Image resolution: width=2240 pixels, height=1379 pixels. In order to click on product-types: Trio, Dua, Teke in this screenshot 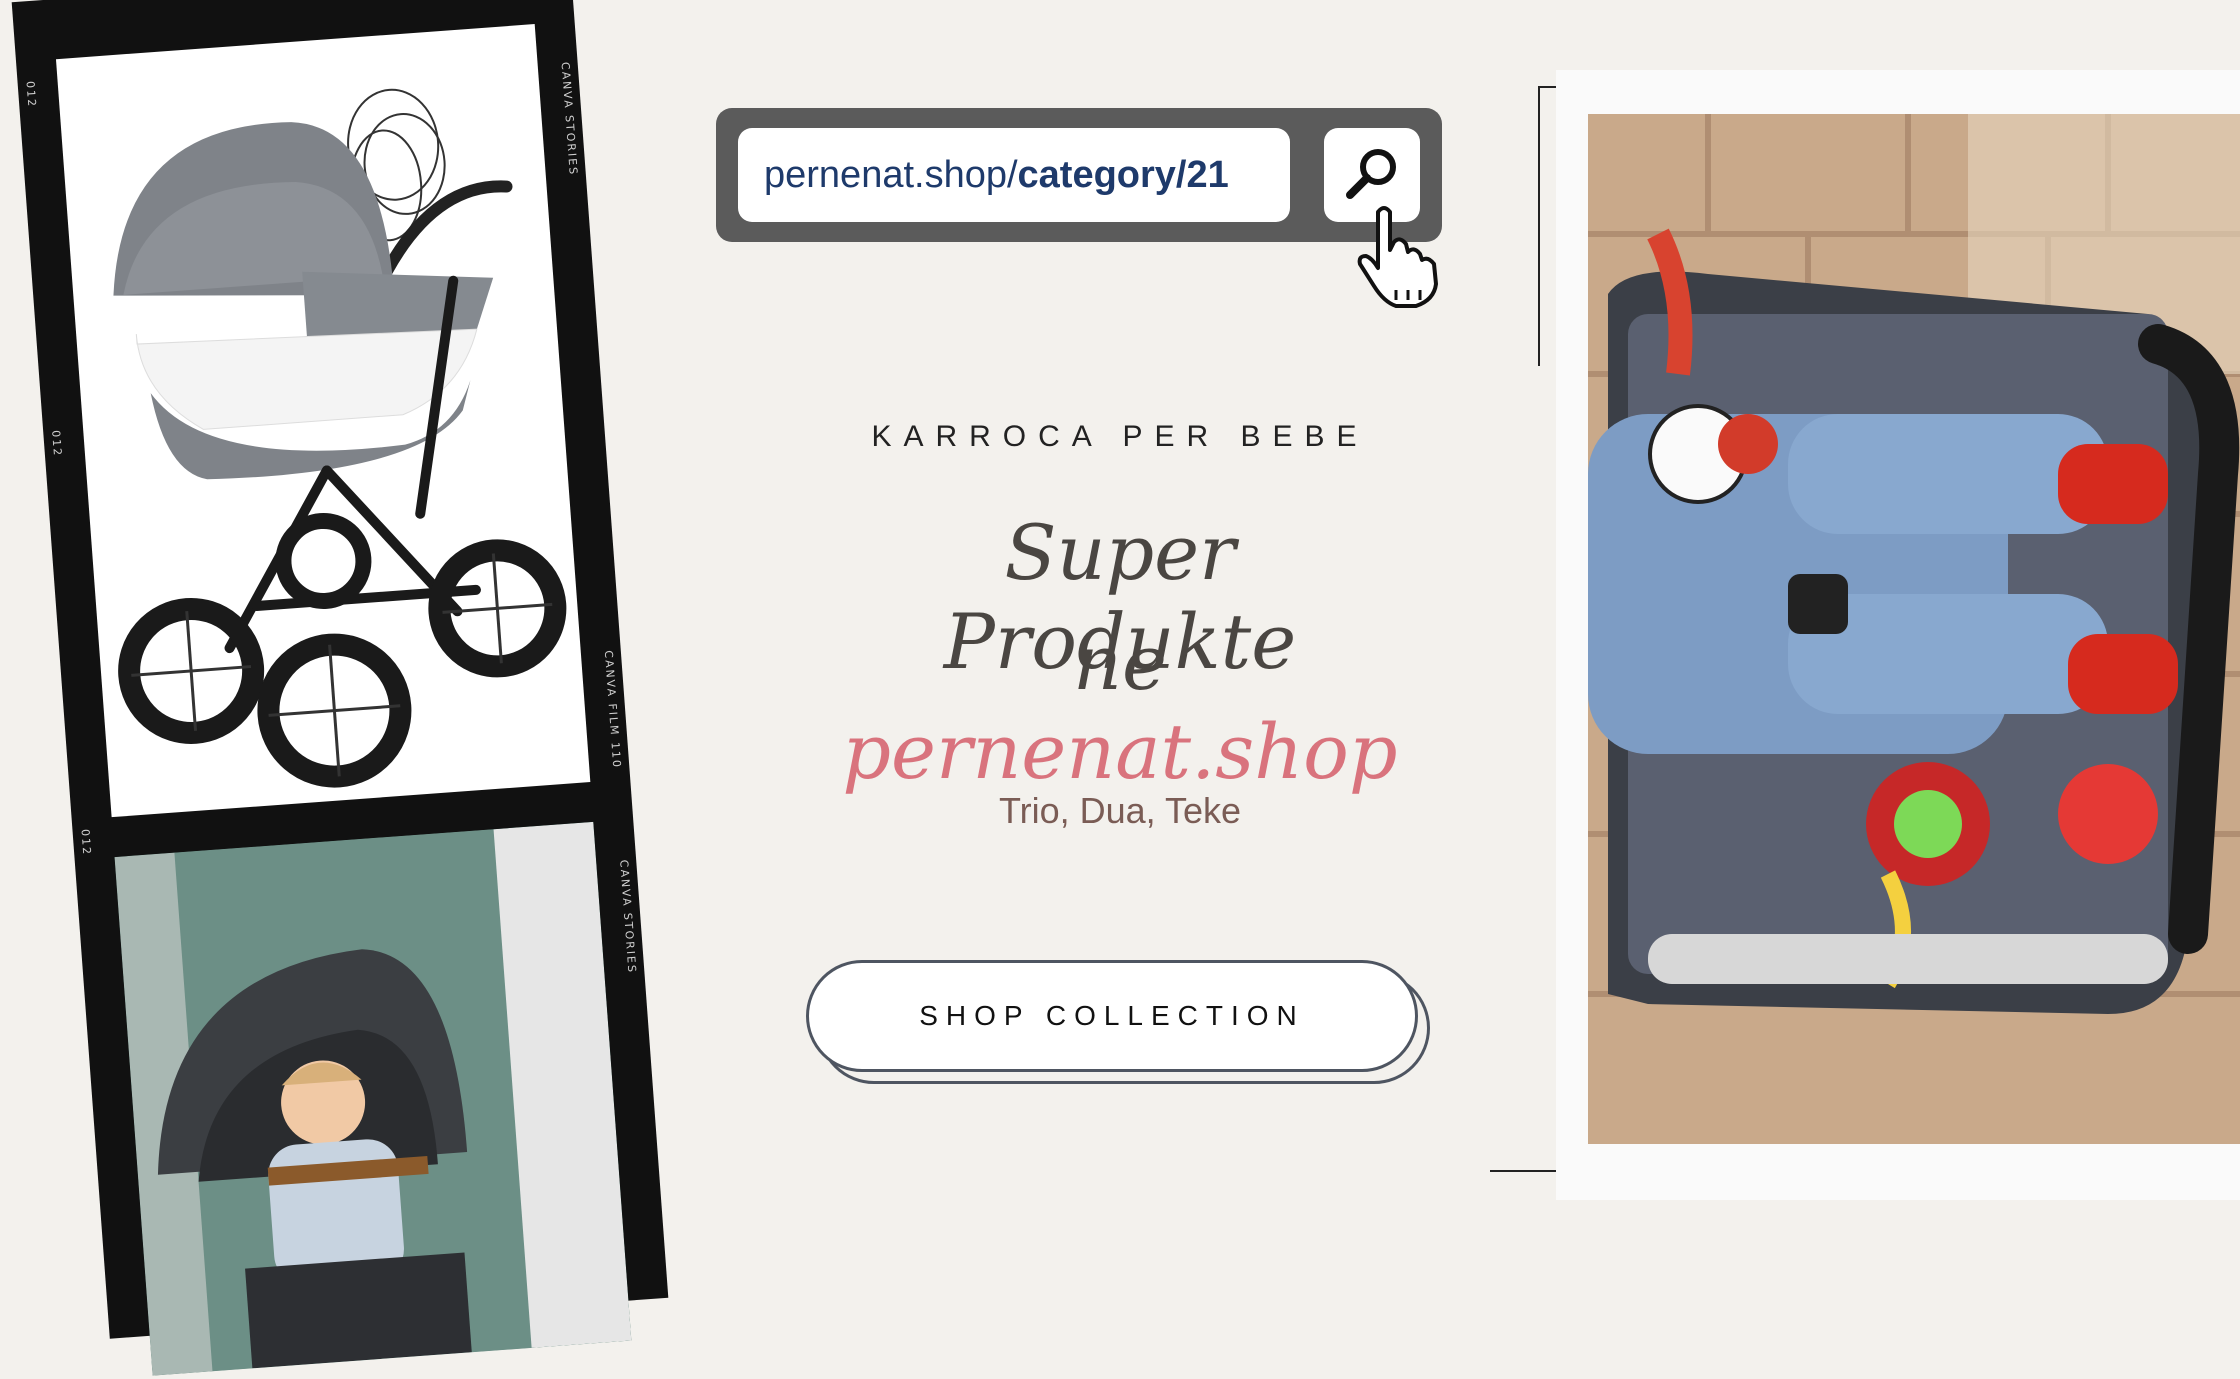, I will do `click(1120, 810)`.